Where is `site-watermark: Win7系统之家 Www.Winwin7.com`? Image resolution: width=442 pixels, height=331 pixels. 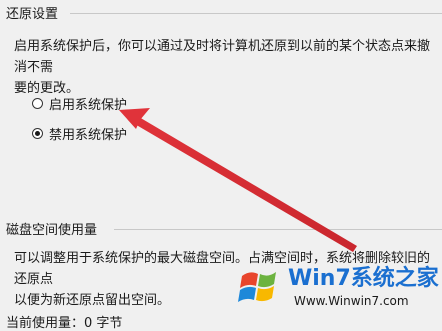 site-watermark: Win7系统之家 Www.Winwin7.com is located at coordinates (337, 287).